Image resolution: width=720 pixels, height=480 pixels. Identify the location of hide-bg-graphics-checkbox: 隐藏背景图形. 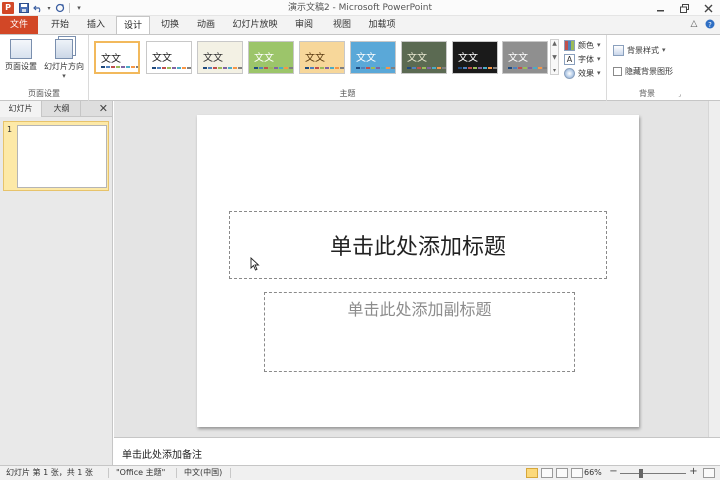
(643, 71).